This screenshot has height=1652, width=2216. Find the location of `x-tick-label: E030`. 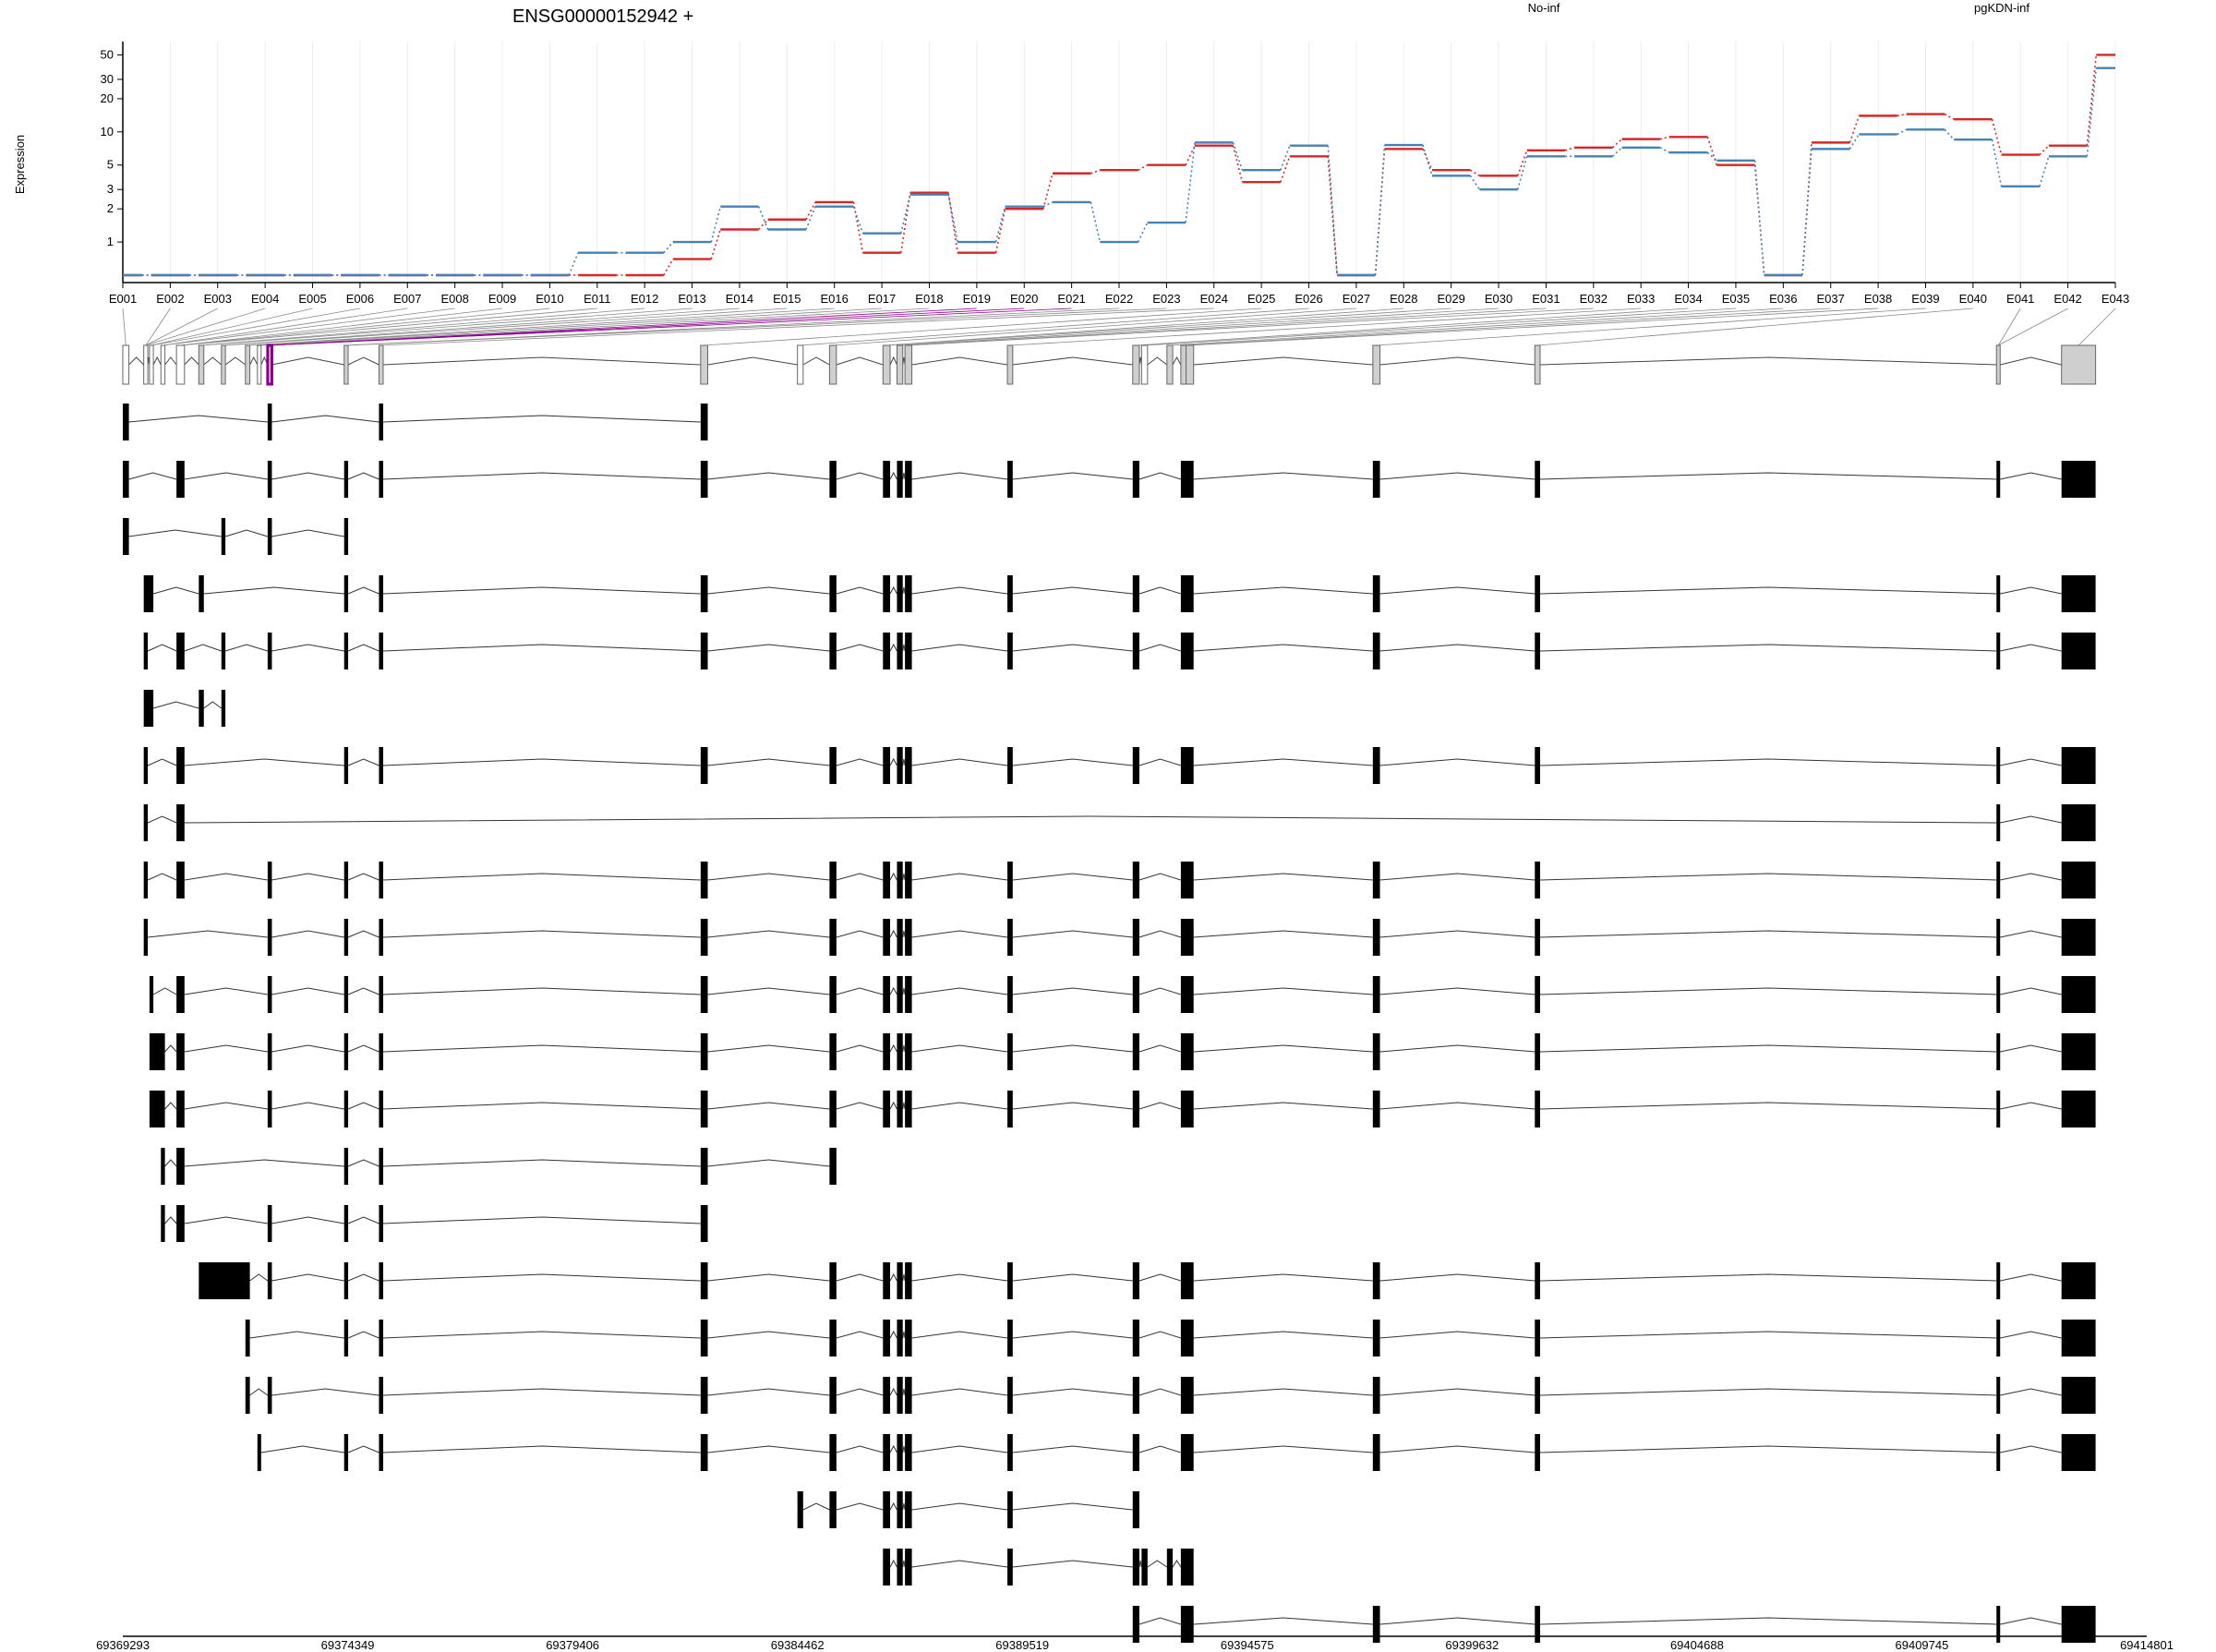

x-tick-label: E030 is located at coordinates (1498, 299).